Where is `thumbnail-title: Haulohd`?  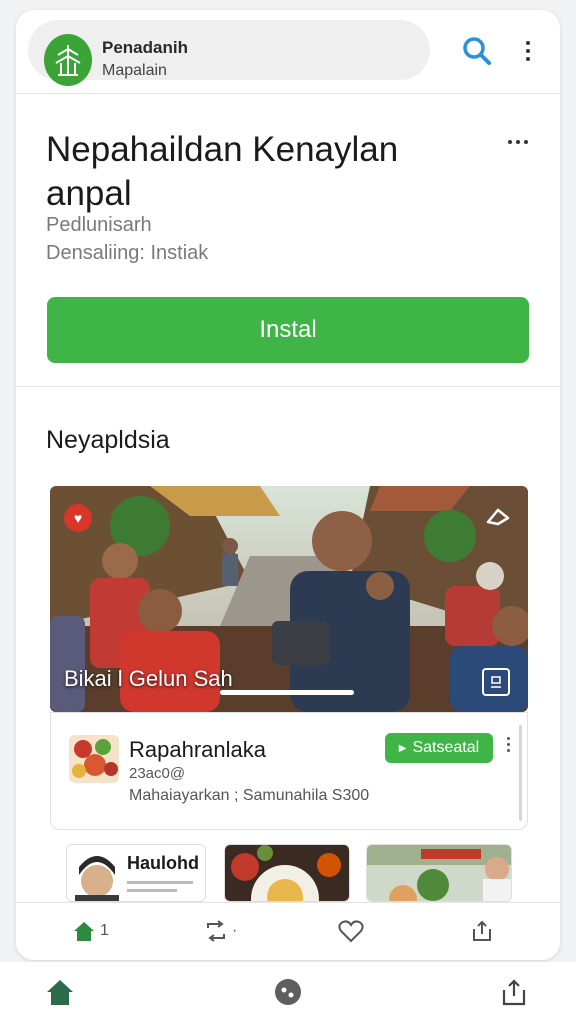 thumbnail-title: Haulohd is located at coordinates (163, 863).